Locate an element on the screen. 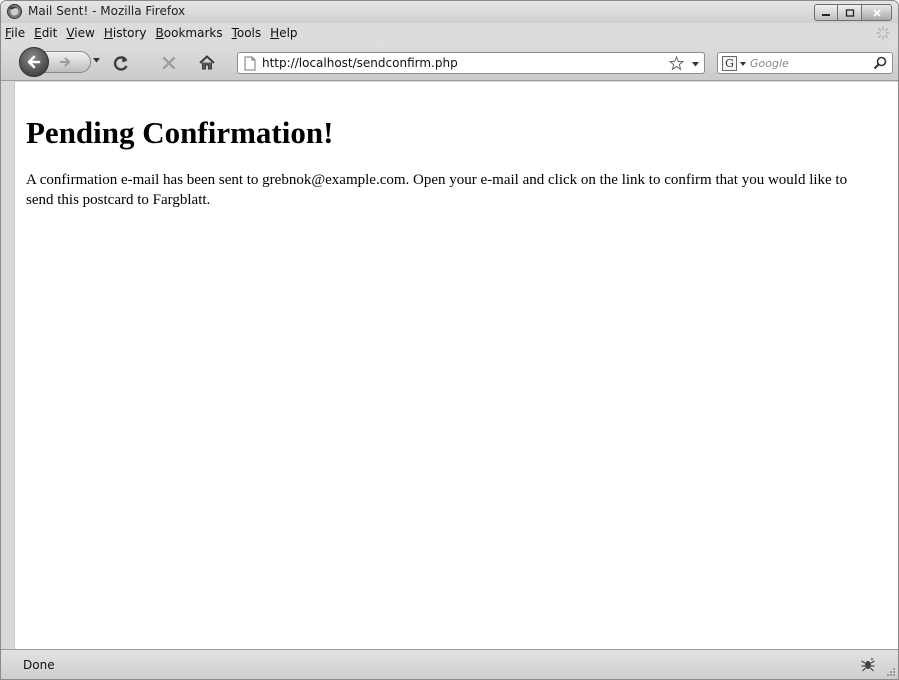  status-bar: Done is located at coordinates (449, 664).